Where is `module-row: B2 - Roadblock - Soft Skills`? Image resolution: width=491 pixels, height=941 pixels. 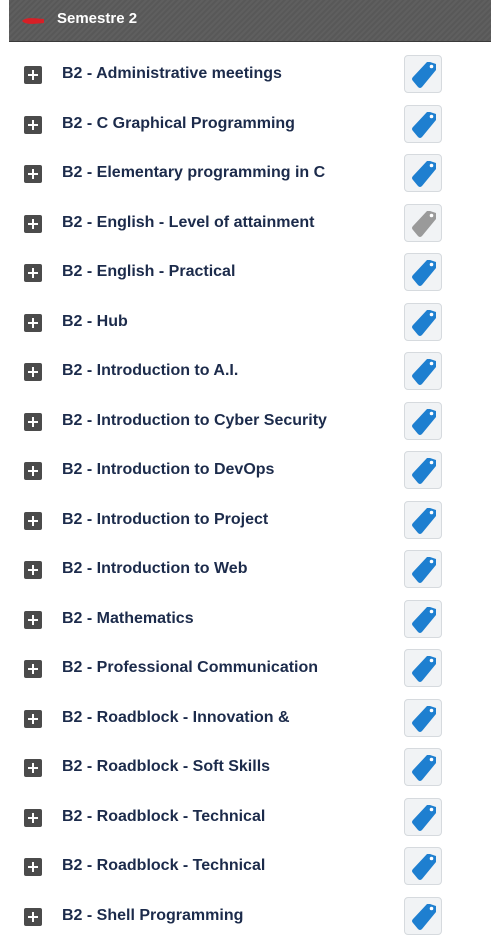
module-row: B2 - Roadblock - Soft Skills is located at coordinates (245, 760).